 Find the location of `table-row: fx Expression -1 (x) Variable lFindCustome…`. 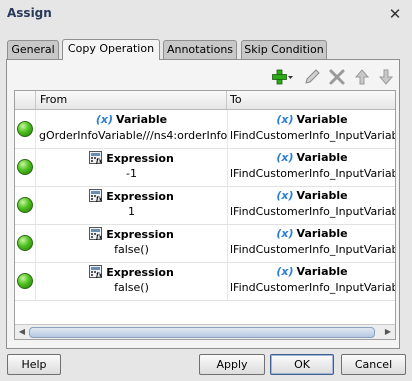

table-row: fx Expression -1 (x) Variable lFindCustome… is located at coordinates (205, 167).